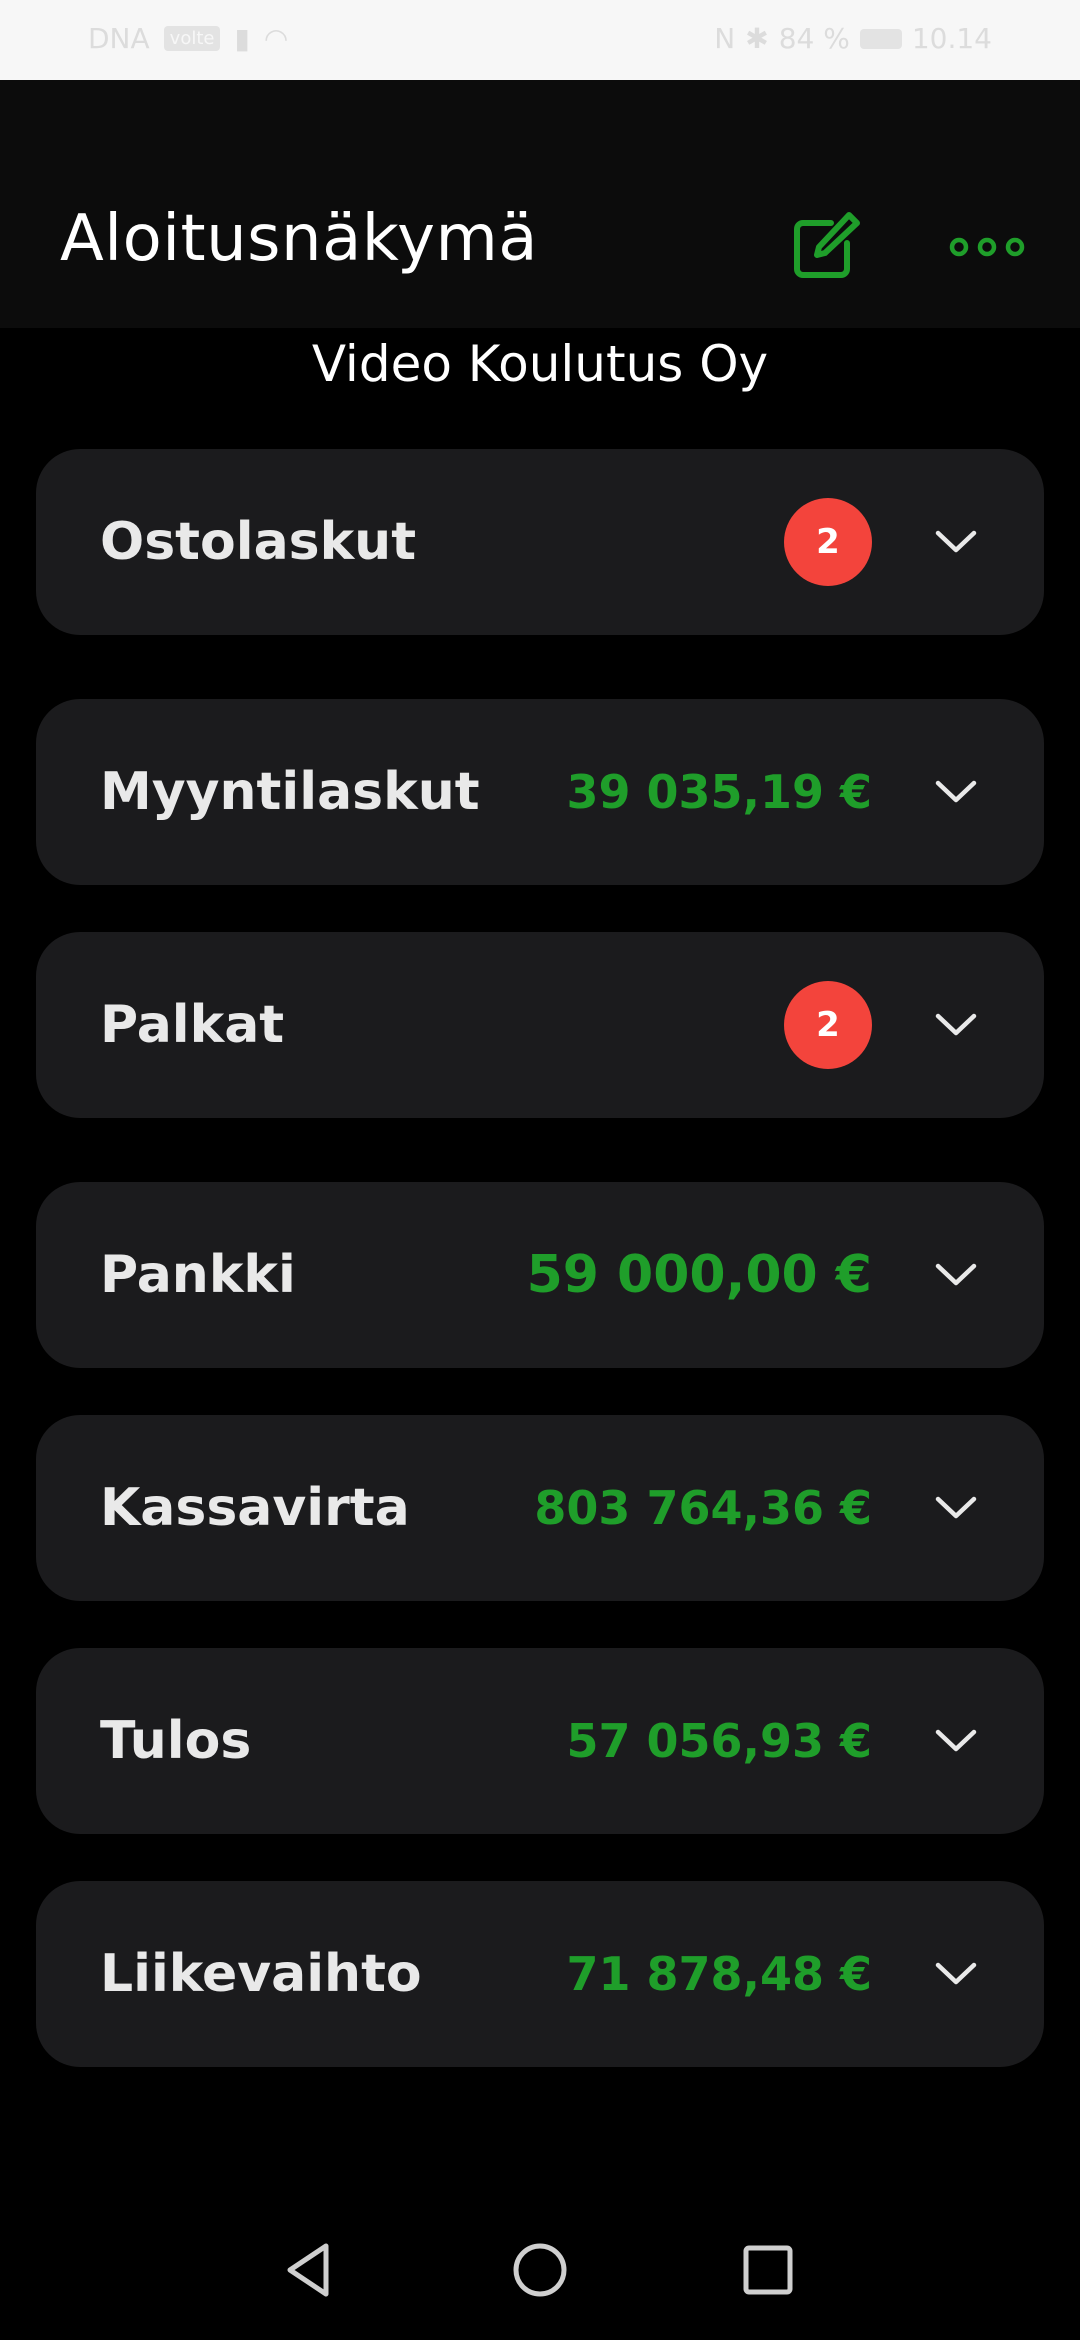 The height and width of the screenshot is (2340, 1080). What do you see at coordinates (814, 38) in the screenshot?
I see `battery-percent: 84 %` at bounding box center [814, 38].